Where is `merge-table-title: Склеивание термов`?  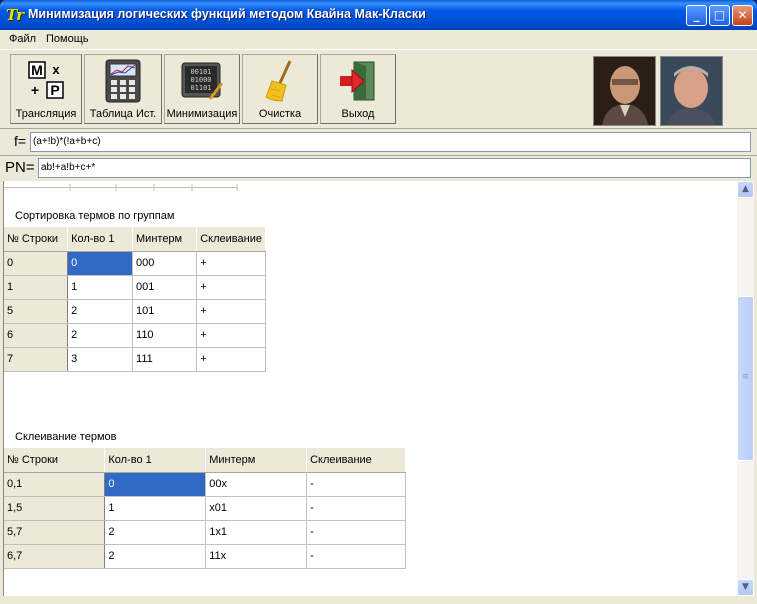
merge-table-title: Склеивание термов is located at coordinates (66, 437).